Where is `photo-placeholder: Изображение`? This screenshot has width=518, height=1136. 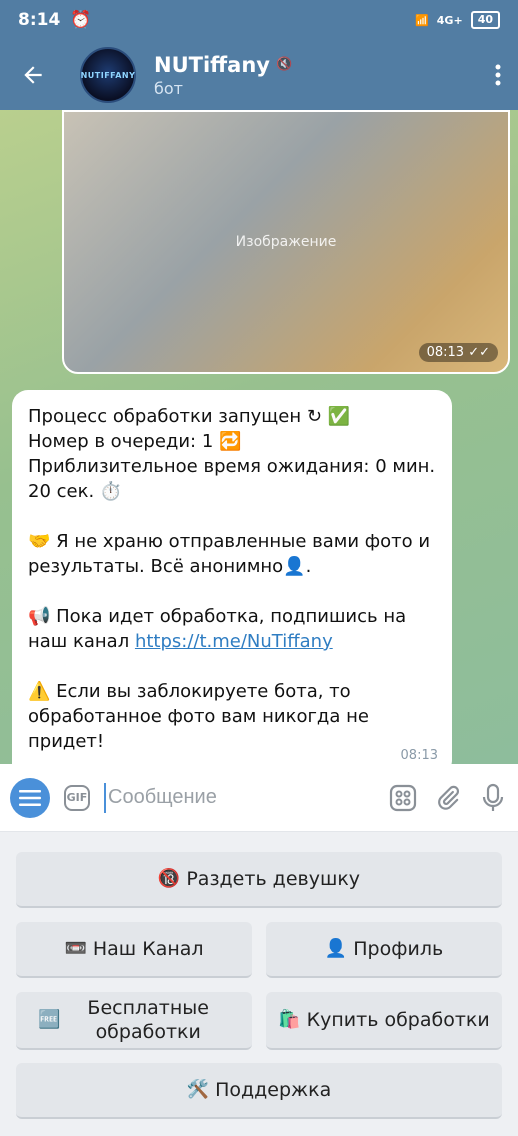 photo-placeholder: Изображение is located at coordinates (286, 242).